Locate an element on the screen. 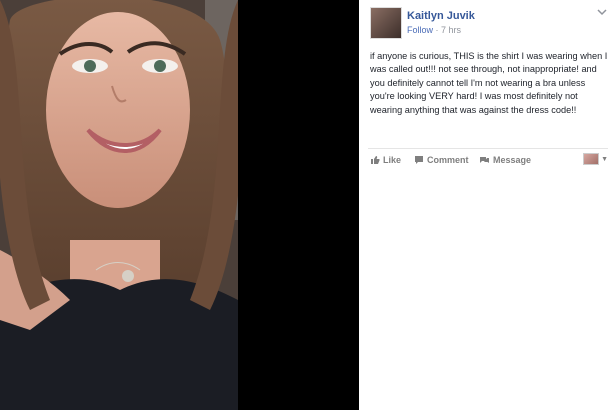 The width and height of the screenshot is (615, 410). message-label: Message is located at coordinates (512, 160).